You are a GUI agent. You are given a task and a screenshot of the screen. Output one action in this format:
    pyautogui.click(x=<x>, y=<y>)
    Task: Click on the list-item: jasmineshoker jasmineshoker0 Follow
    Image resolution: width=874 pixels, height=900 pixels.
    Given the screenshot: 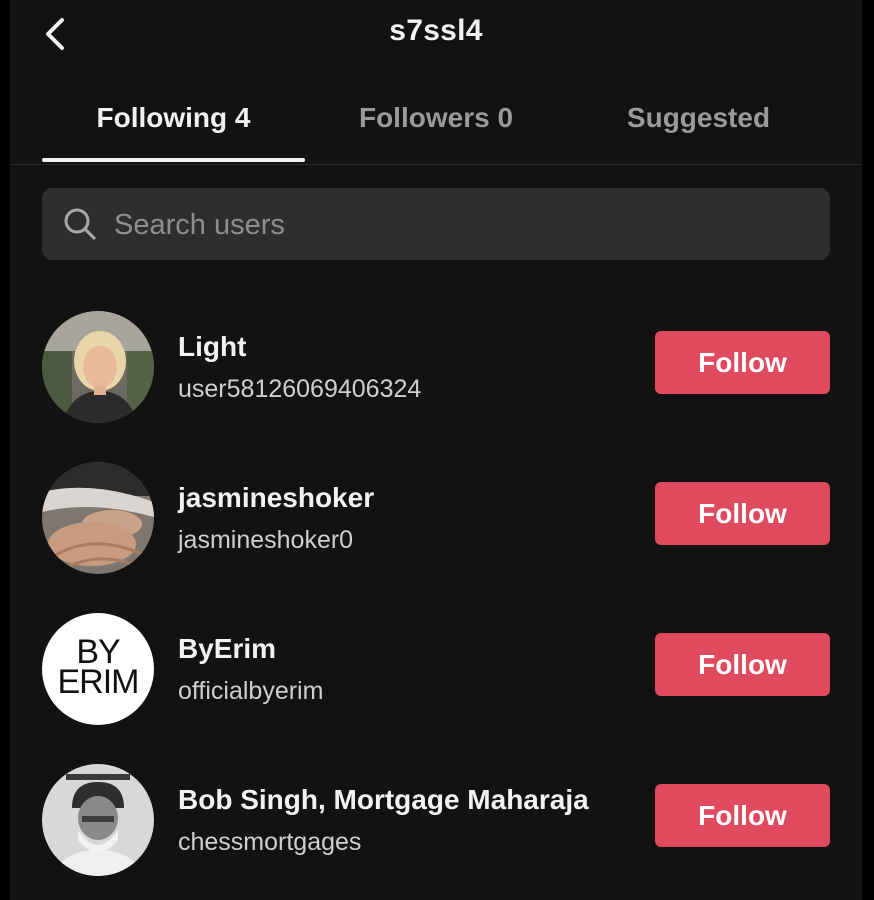 What is the action you would take?
    pyautogui.click(x=436, y=522)
    